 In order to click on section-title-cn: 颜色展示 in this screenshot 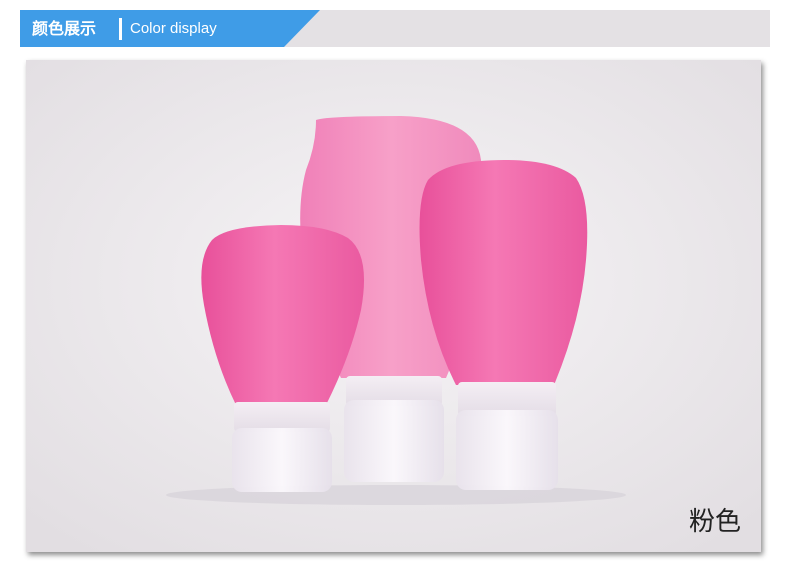, I will do `click(64, 28)`.